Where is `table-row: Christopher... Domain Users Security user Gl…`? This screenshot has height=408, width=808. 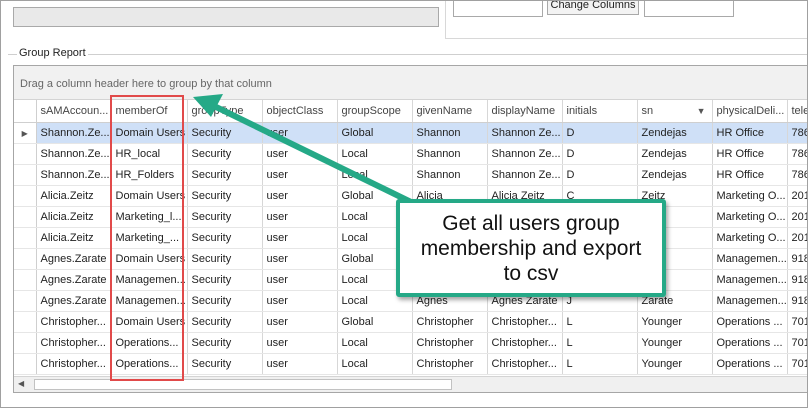 table-row: Christopher... Domain Users Security user Gl… is located at coordinates (410, 322).